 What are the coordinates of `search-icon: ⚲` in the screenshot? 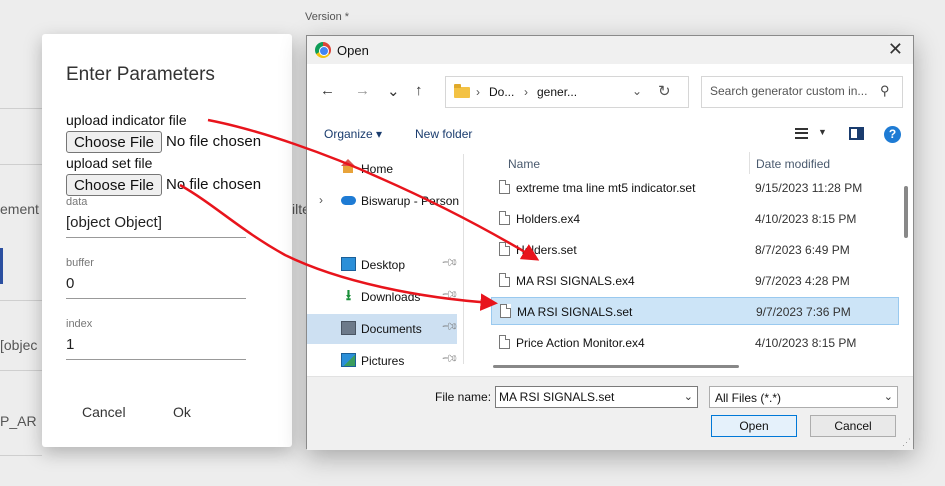 It's located at (885, 91).